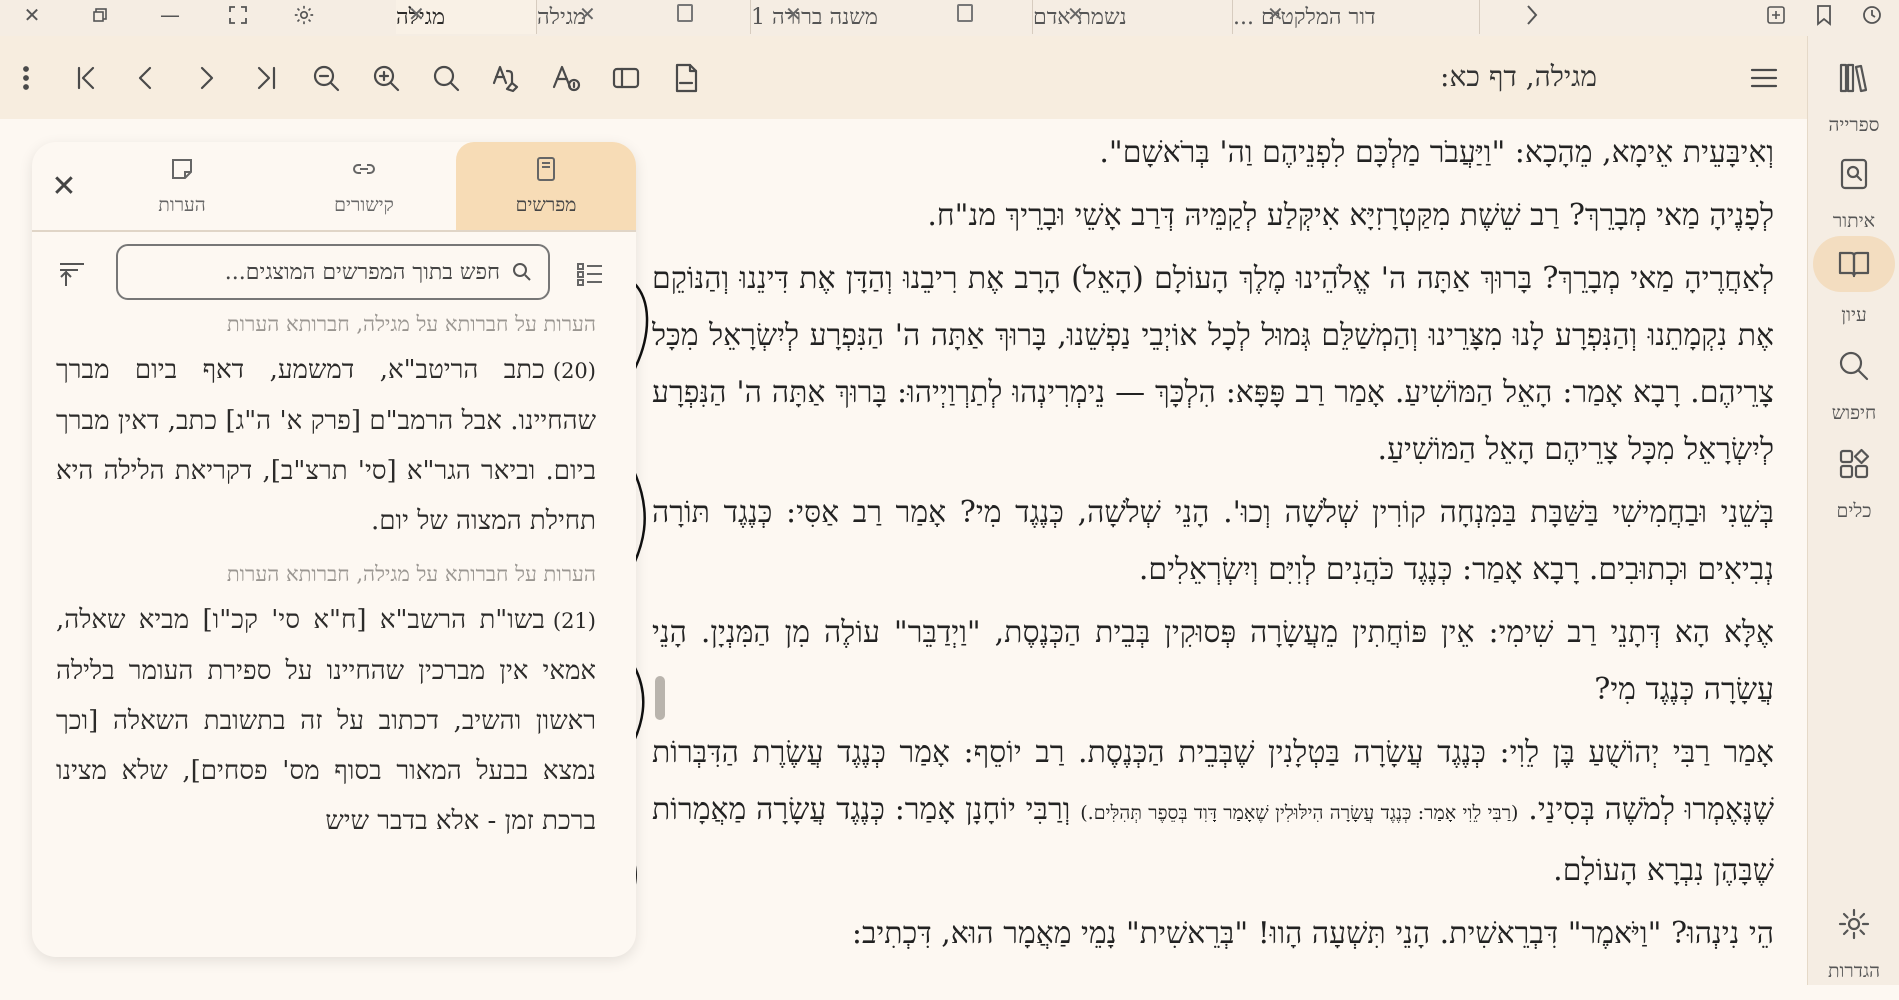 The height and width of the screenshot is (1000, 1899). Describe the element at coordinates (1853, 490) in the screenshot. I see `rail-item-tools: כלים` at that location.